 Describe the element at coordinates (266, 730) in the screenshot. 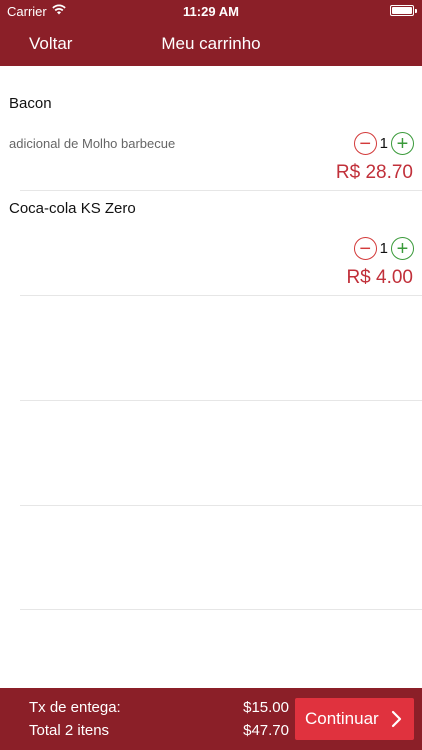

I see `total-value: $47.70` at that location.